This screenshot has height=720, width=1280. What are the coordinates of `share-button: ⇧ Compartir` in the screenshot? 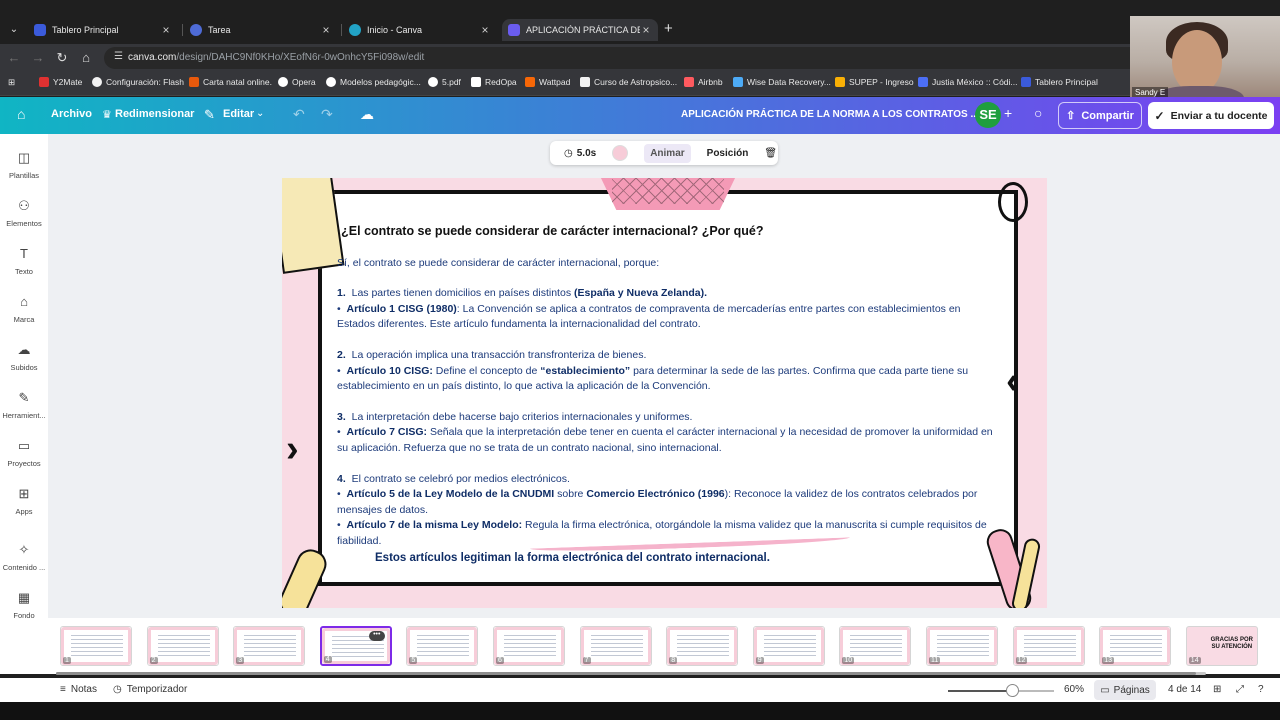 It's located at (1100, 115).